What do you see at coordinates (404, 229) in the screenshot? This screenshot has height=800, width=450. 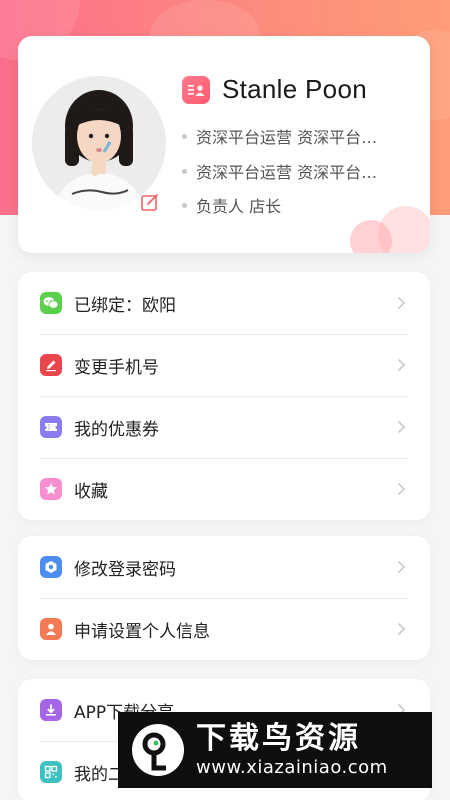 I see `decor-circle` at bounding box center [404, 229].